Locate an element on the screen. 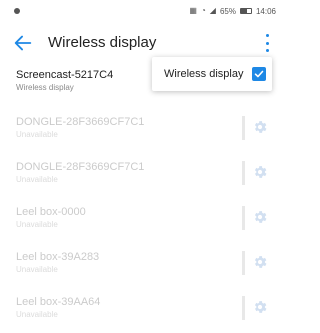 The width and height of the screenshot is (320, 333). device-row: Leel box-39AA64 Unavailable is located at coordinates (141, 310).